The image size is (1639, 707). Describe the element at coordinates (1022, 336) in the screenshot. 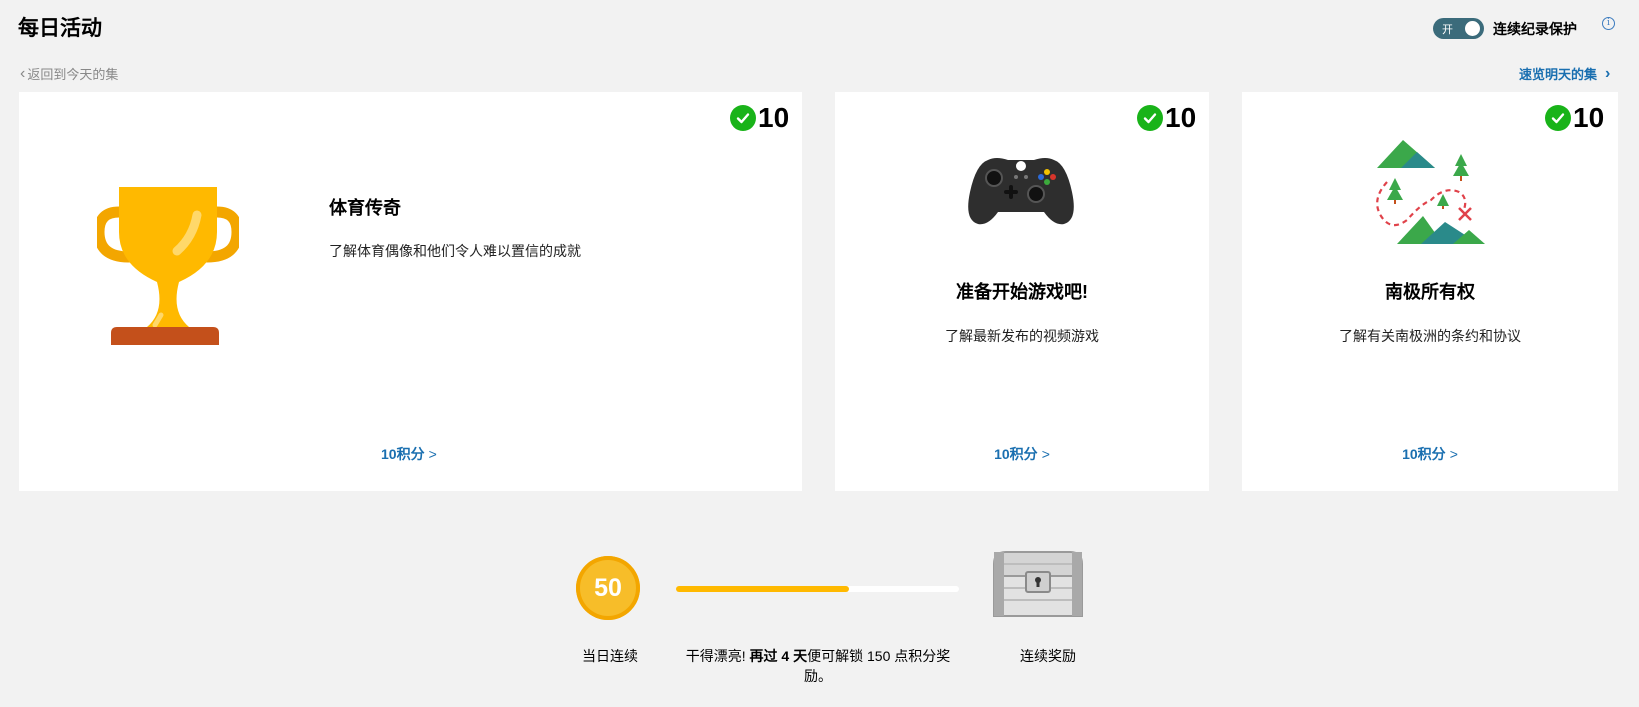

I see `card-description: 了解最新发布的视频游戏` at that location.